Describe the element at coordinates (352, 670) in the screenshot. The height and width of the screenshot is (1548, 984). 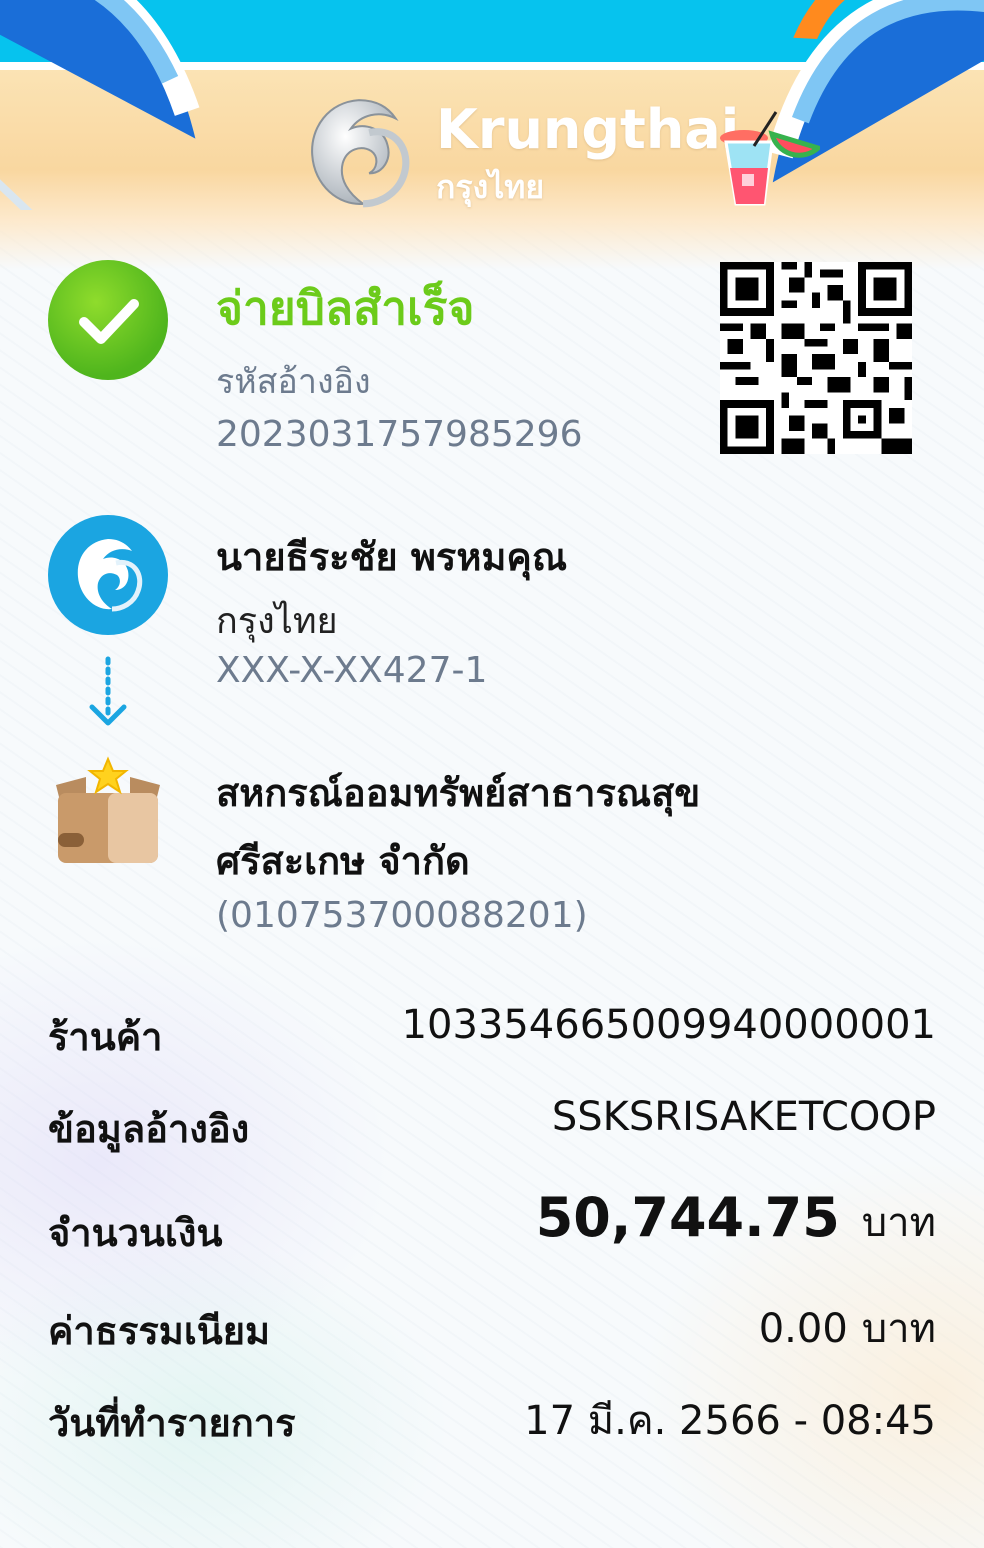
I see `sender-account: XXX-X-XX427-1` at that location.